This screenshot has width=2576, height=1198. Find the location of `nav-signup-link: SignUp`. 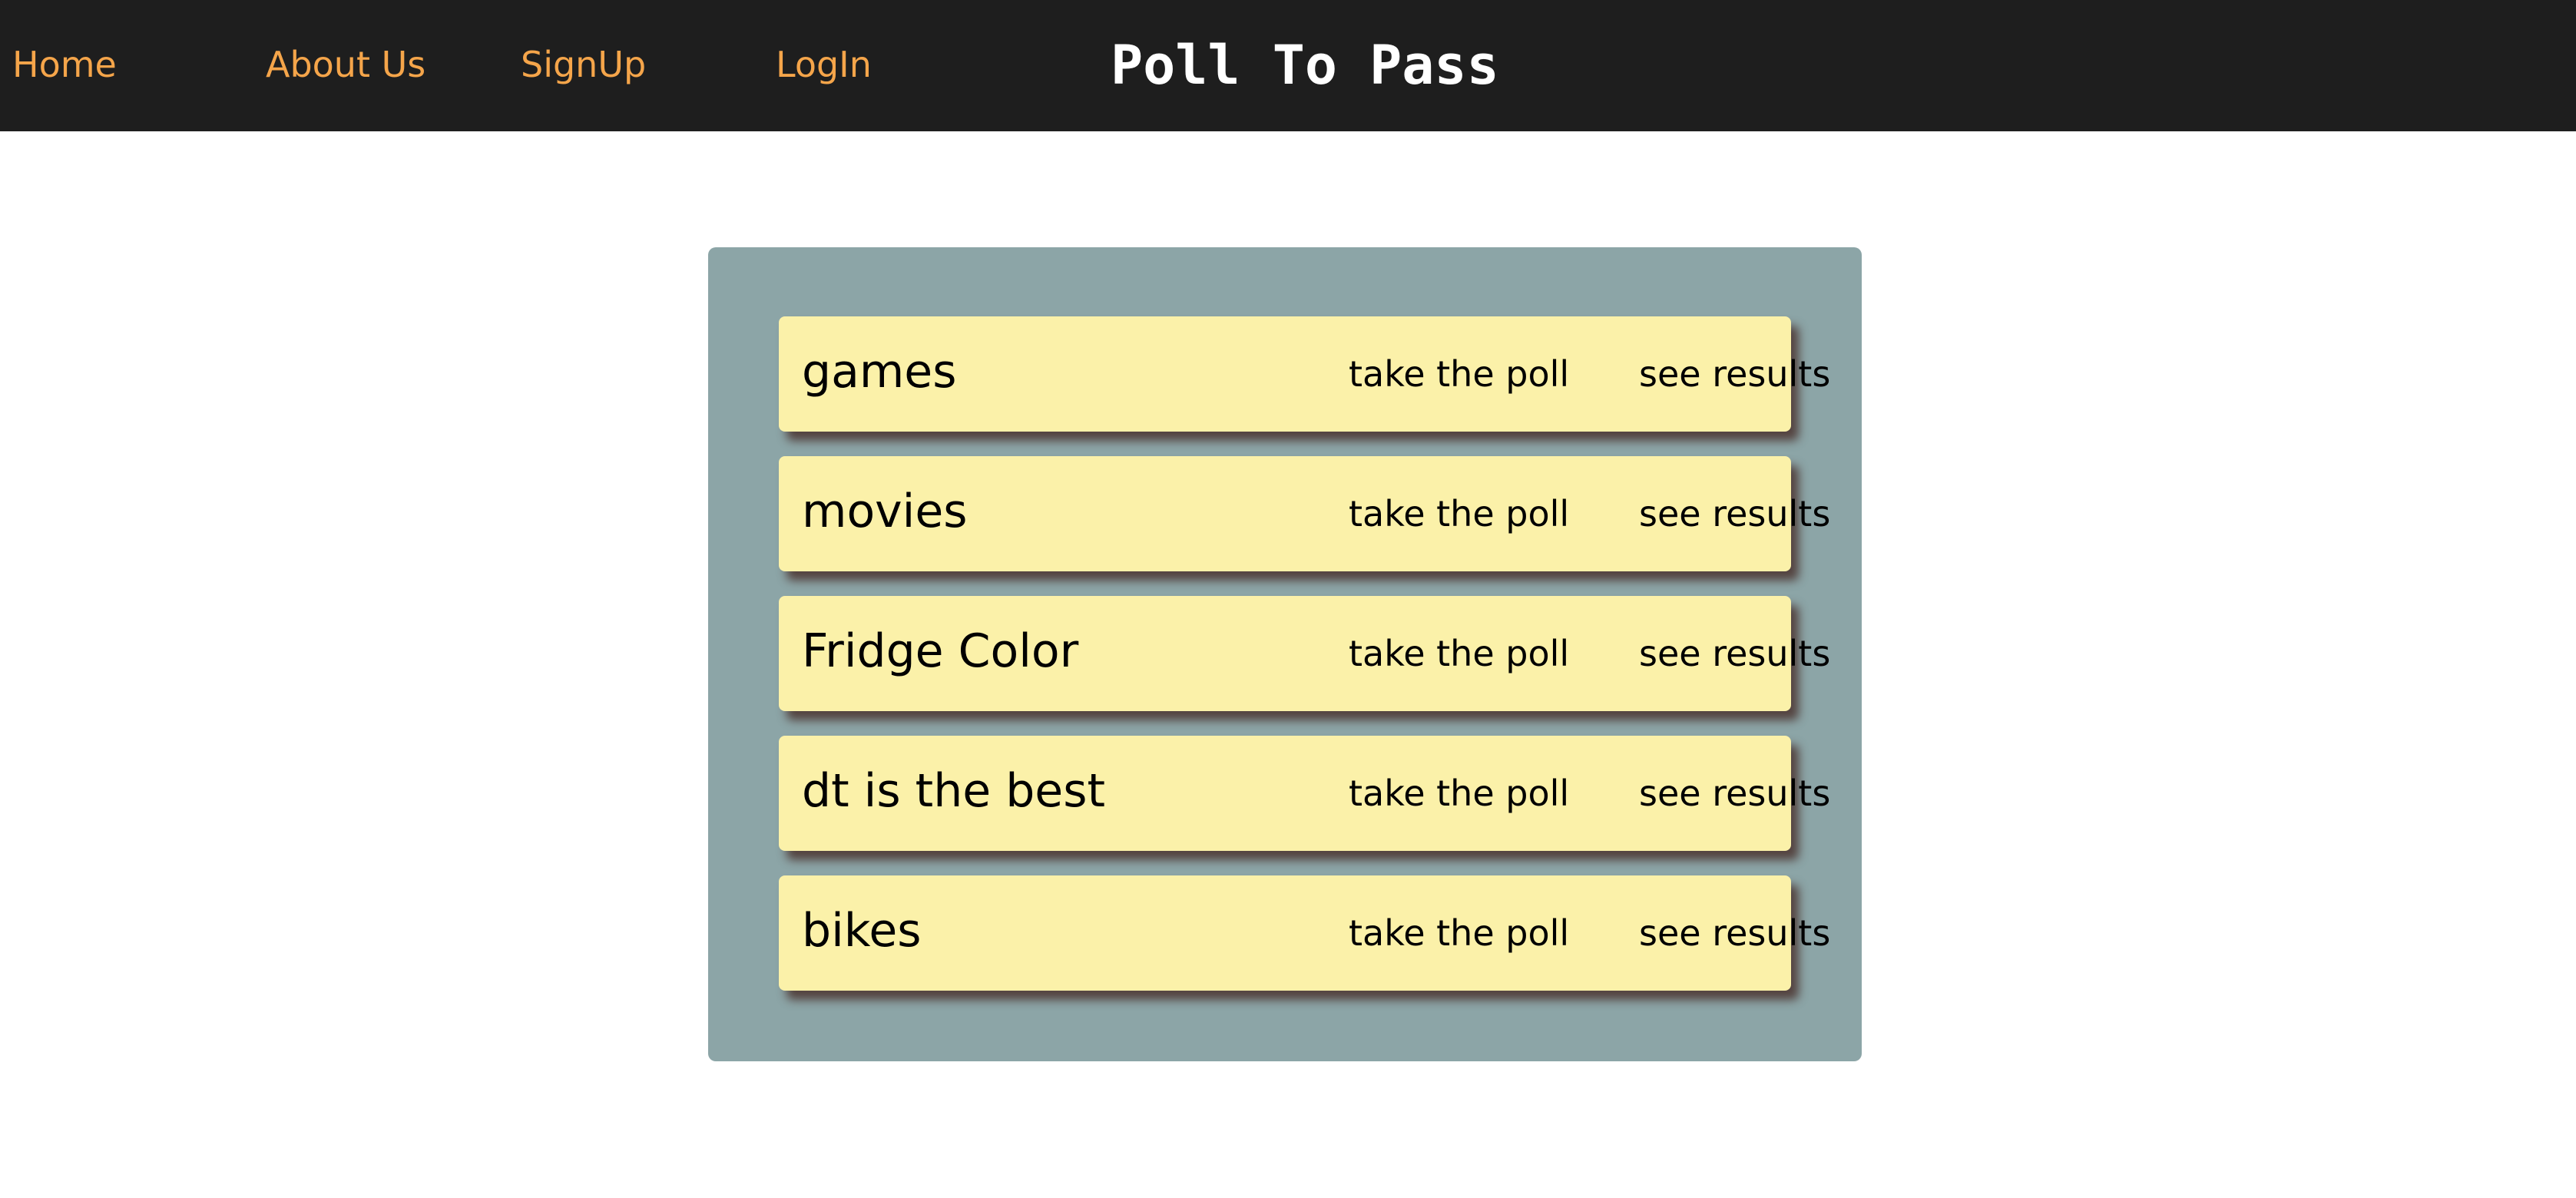

nav-signup-link: SignUp is located at coordinates (583, 65).